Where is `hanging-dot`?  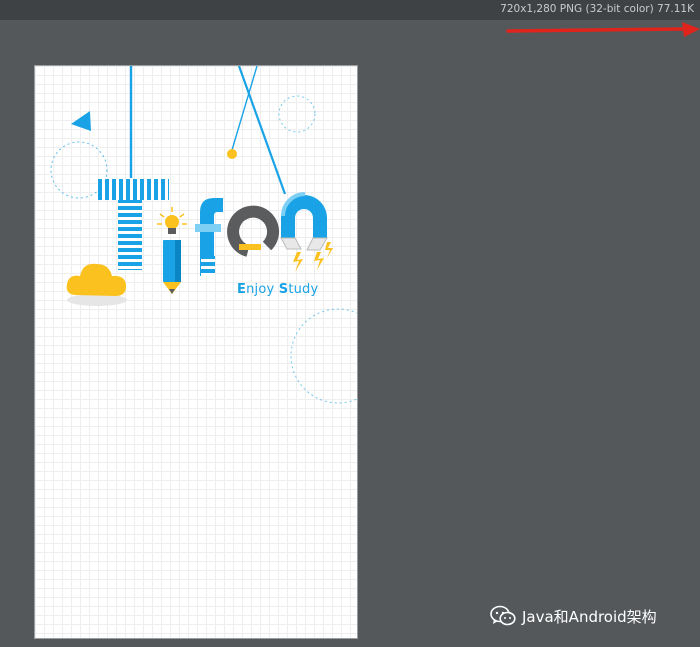
hanging-dot is located at coordinates (232, 154).